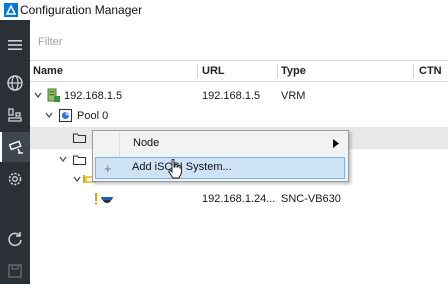  I want to click on column-header: Name URL Type CTN, so click(239, 71).